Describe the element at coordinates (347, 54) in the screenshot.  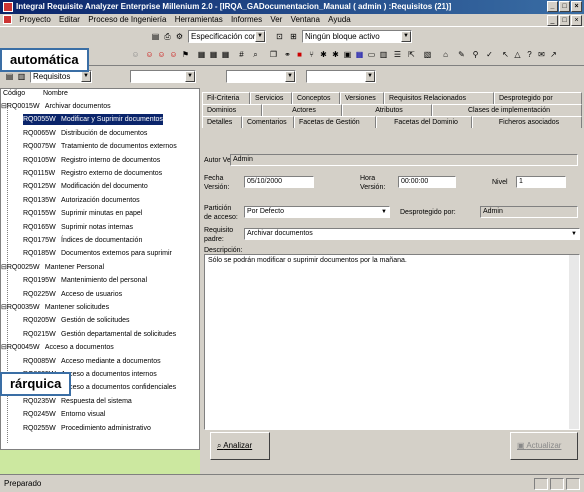
I see `calendar-icon: ▣` at that location.